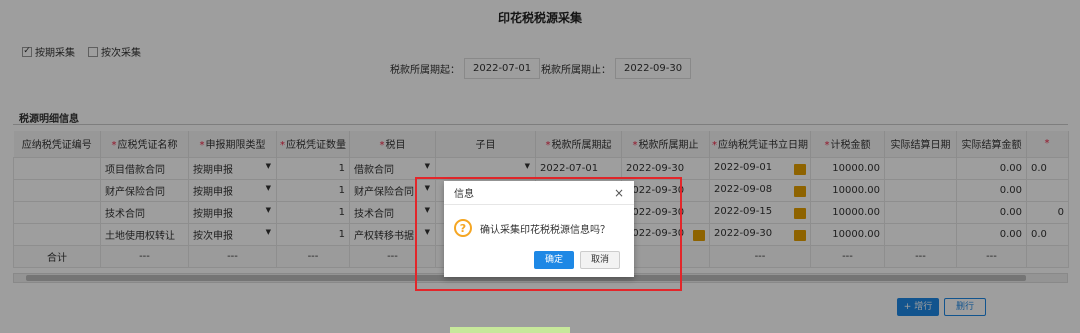  I want to click on dialog-message: 确认采集印花税税源信息吗？, so click(545, 230).